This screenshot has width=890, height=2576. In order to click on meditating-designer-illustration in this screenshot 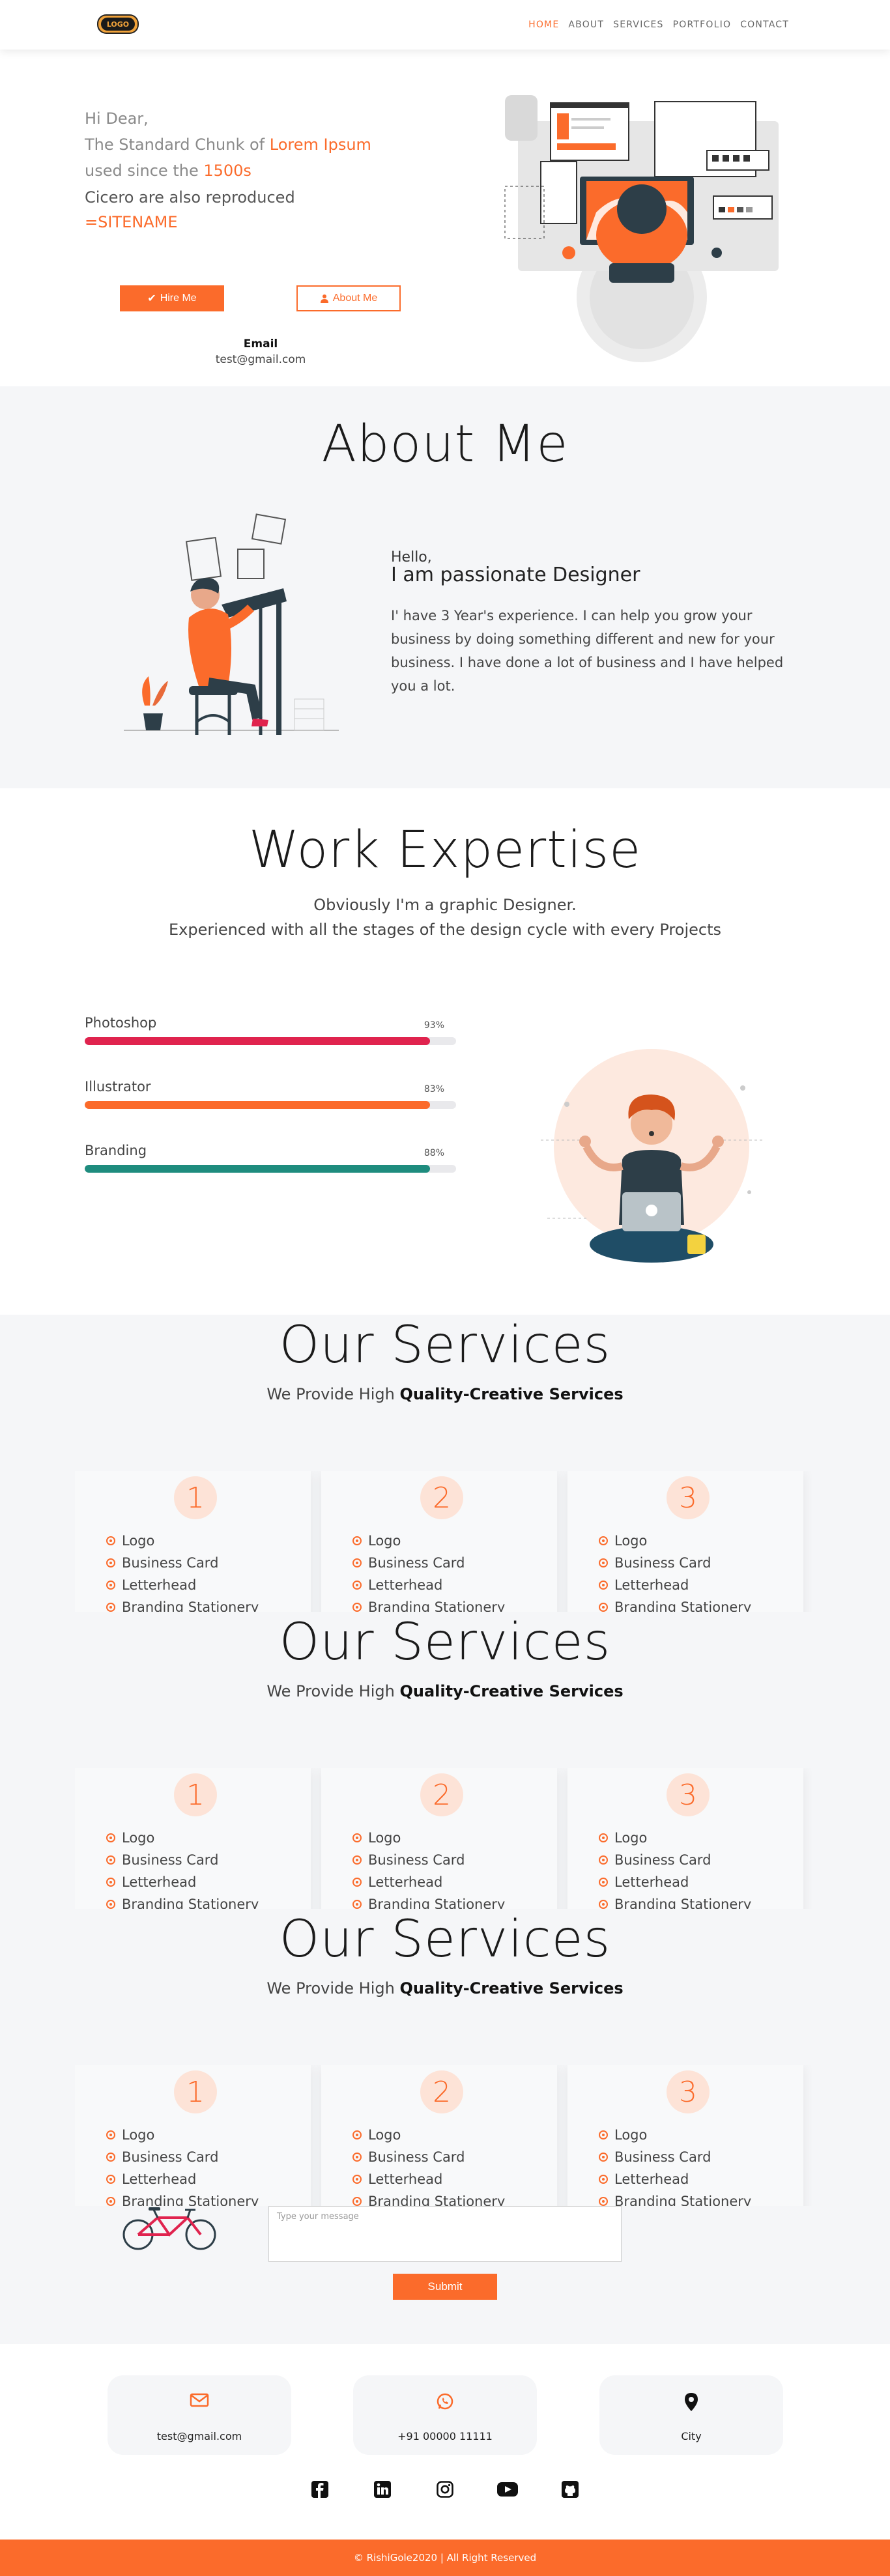, I will do `click(652, 1156)`.